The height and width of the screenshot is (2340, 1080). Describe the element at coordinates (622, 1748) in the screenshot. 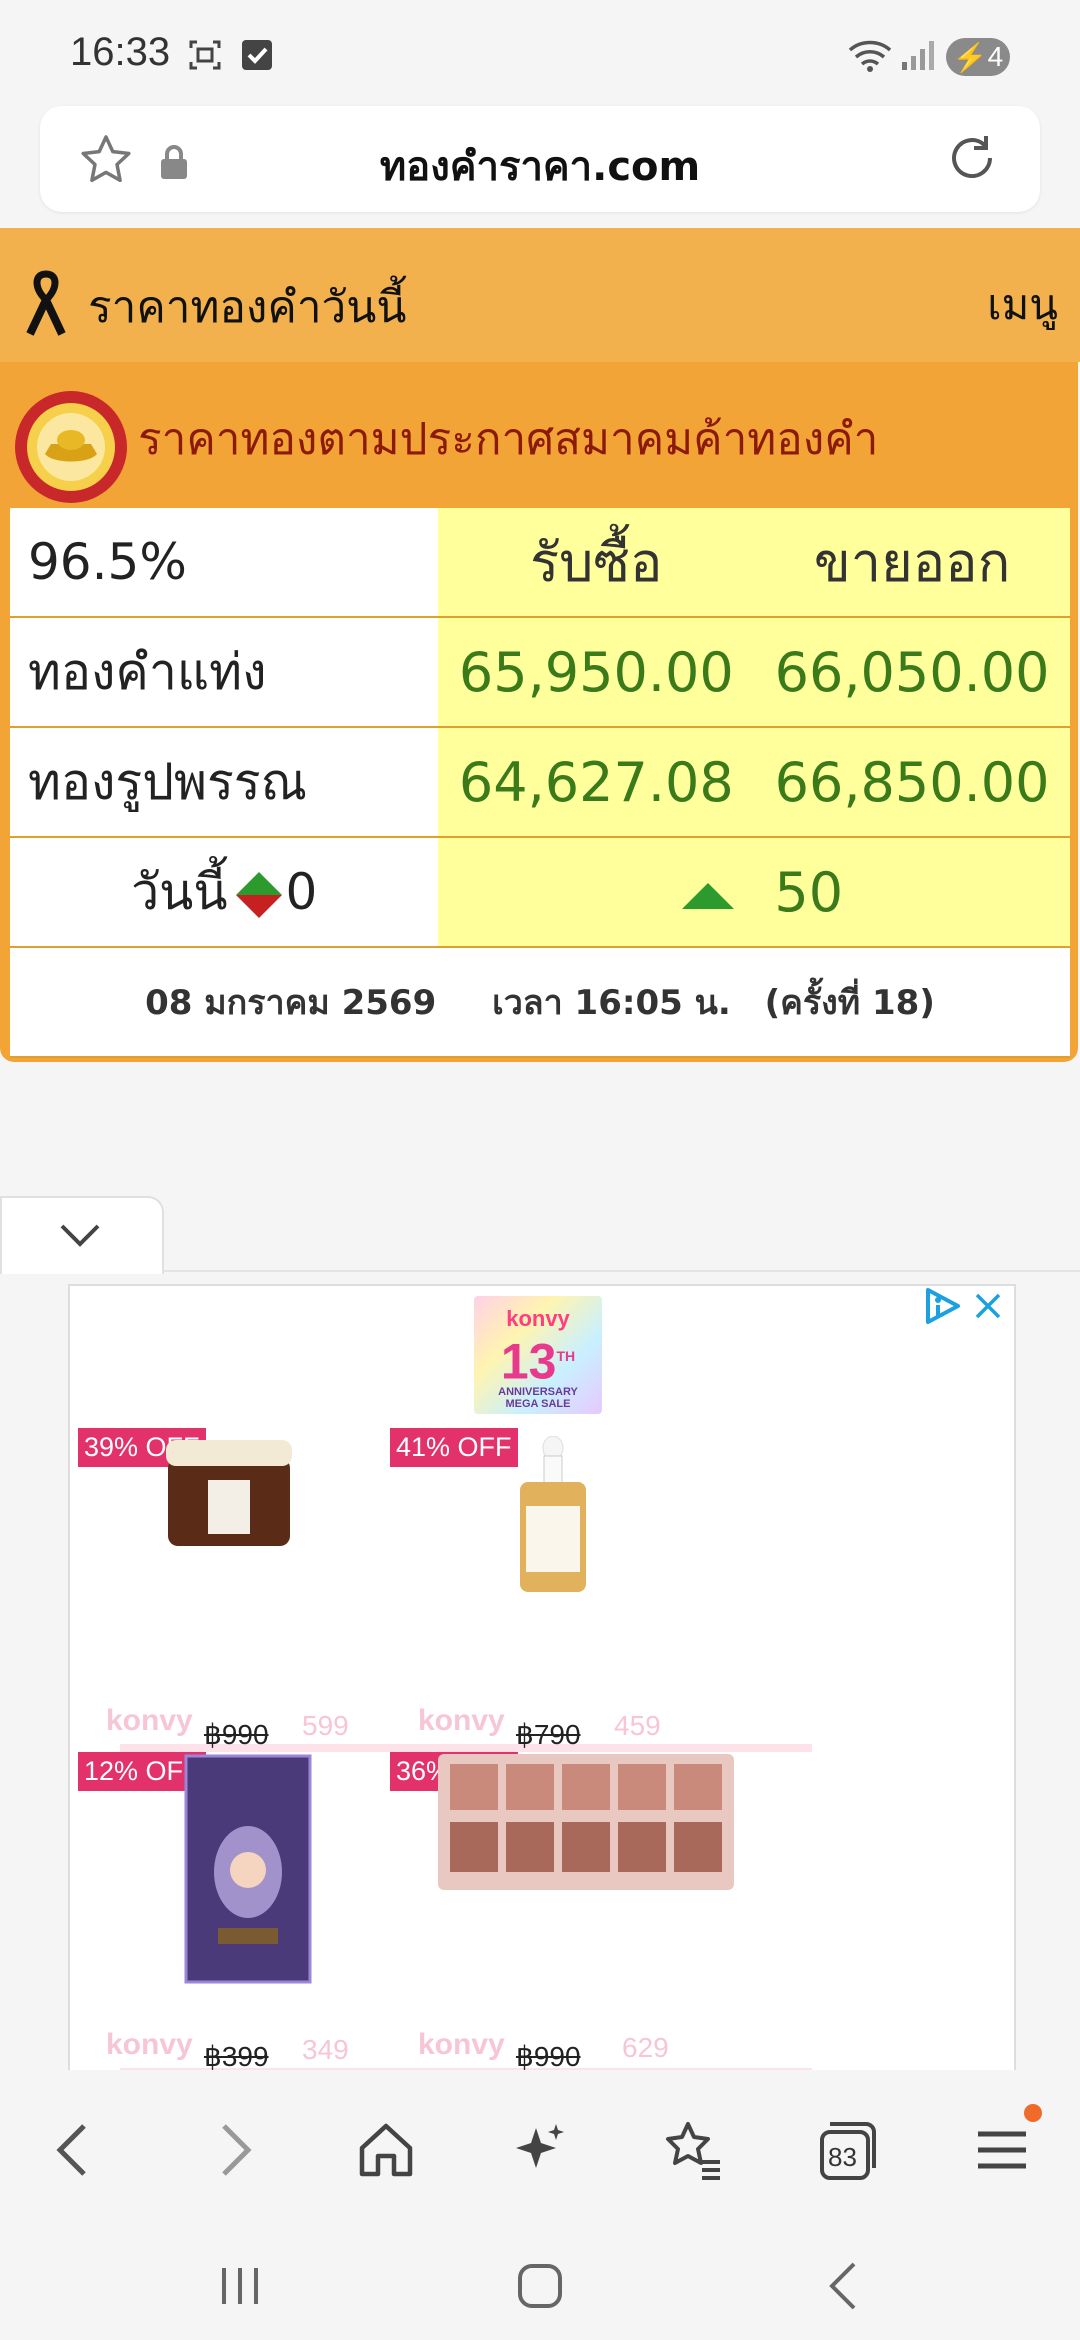

I see `price-bar` at that location.